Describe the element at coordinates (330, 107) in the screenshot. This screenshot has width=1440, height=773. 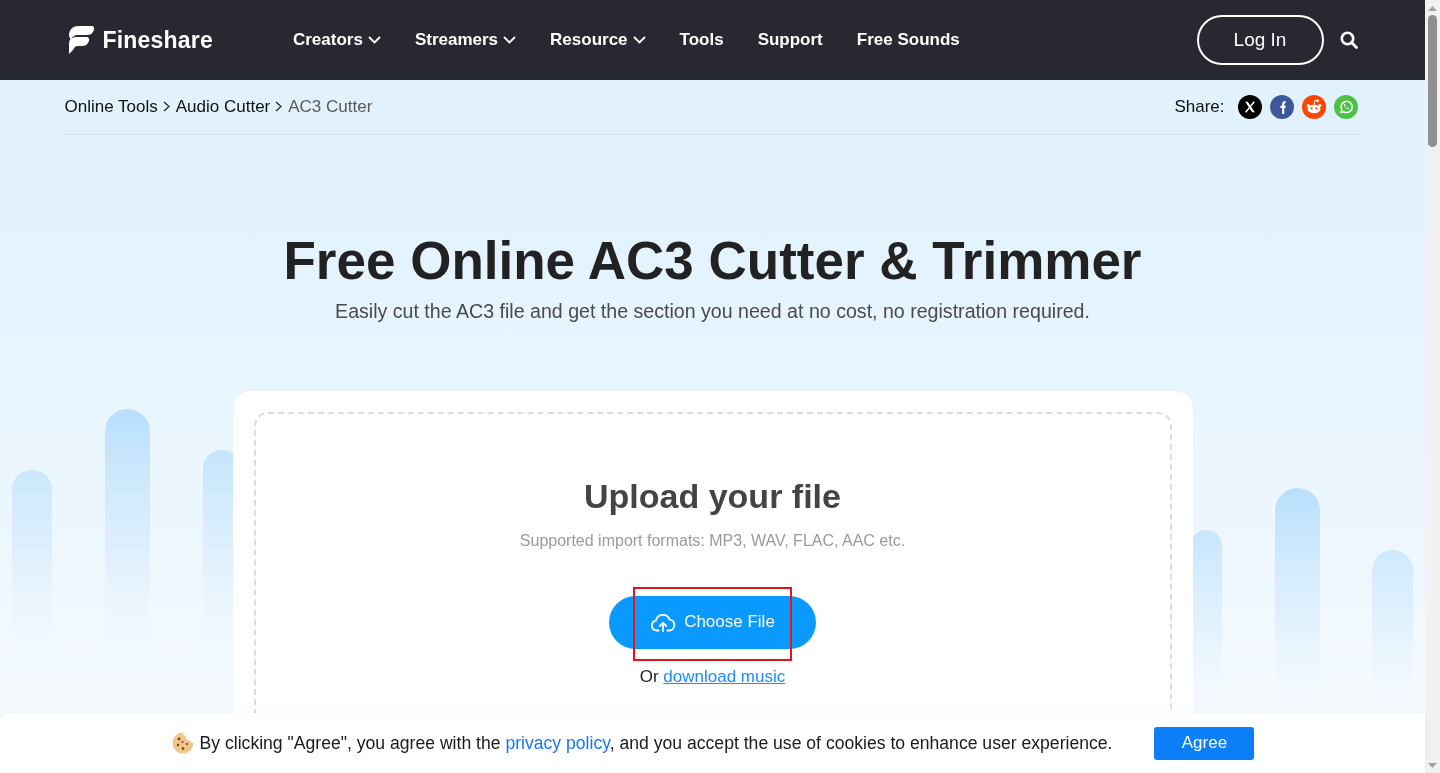
I see `breadcrumb-current: AC3 Cutter` at that location.